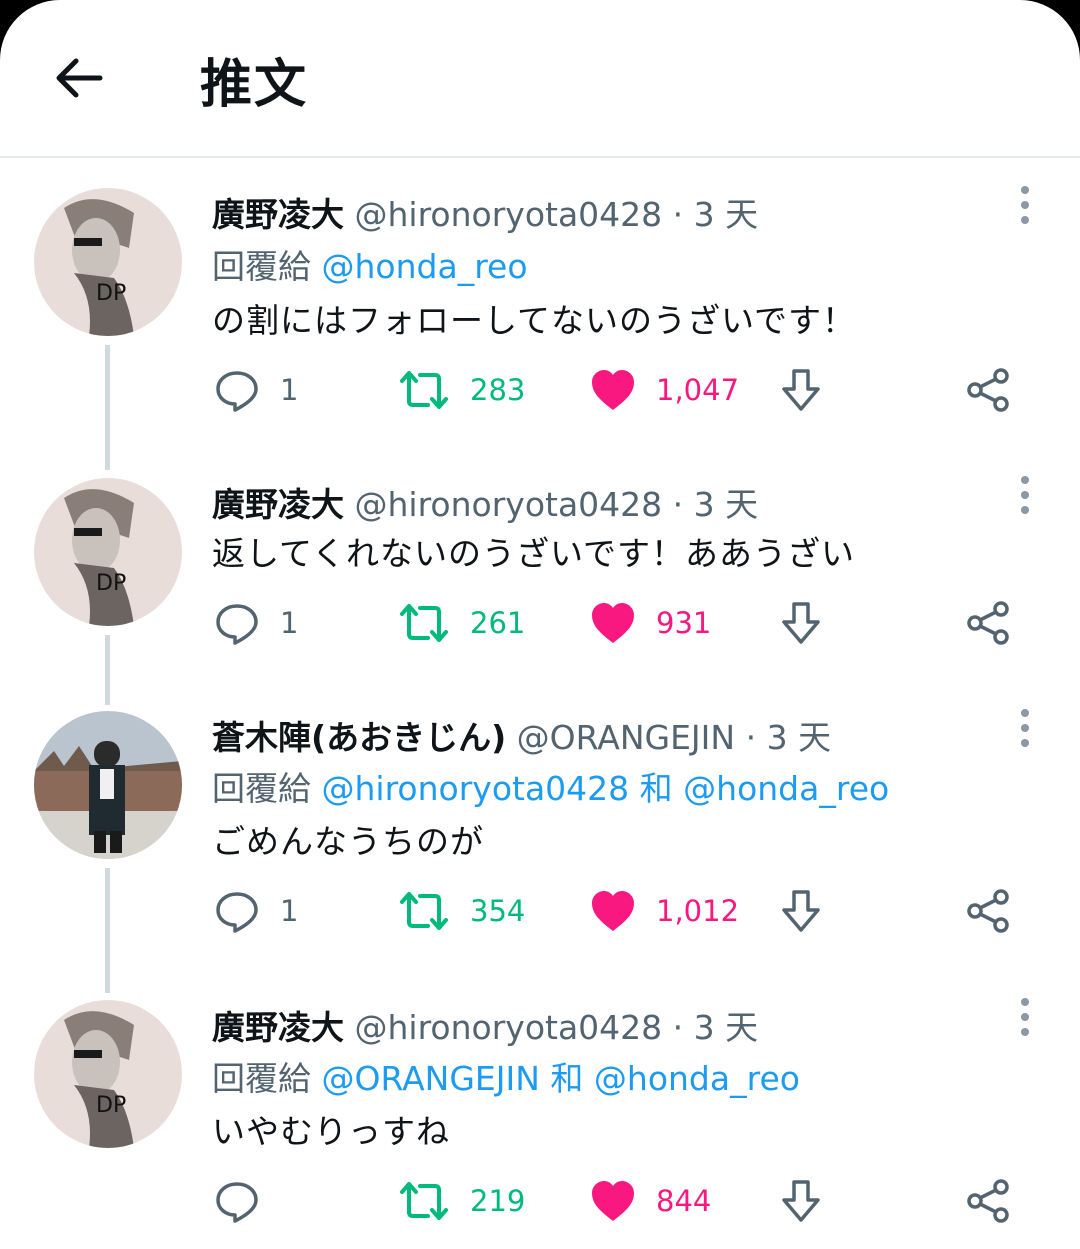 The width and height of the screenshot is (1080, 1249). Describe the element at coordinates (498, 390) in the screenshot. I see `retweet-count: 283` at that location.